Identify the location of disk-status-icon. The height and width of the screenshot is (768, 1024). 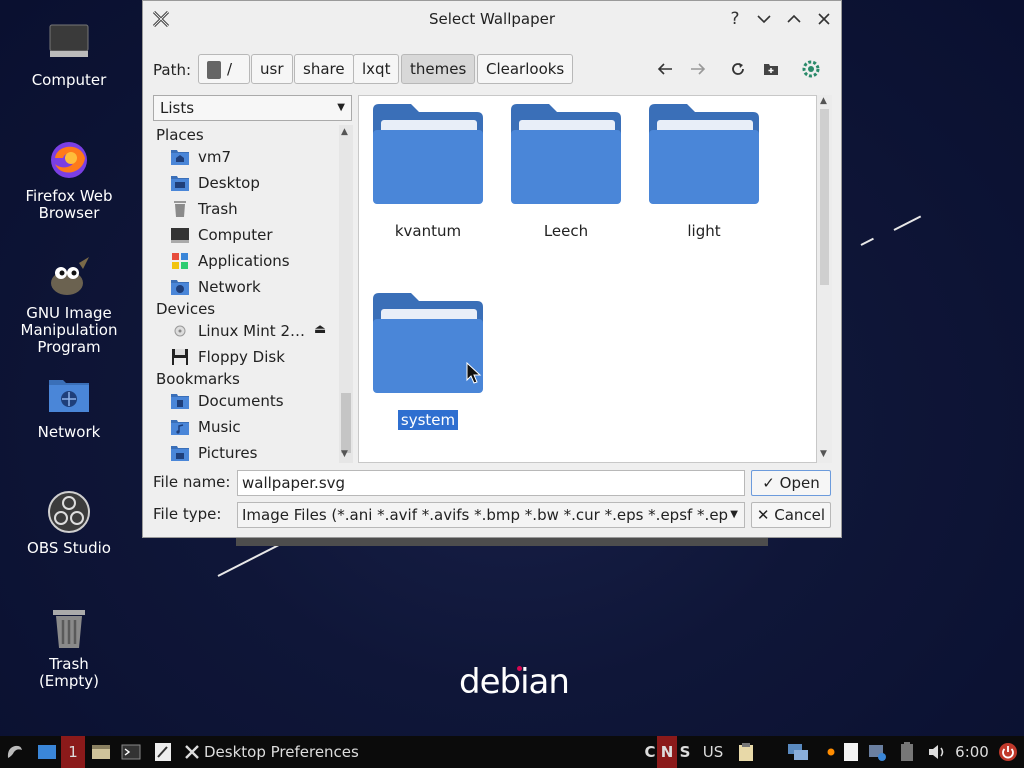
(877, 752).